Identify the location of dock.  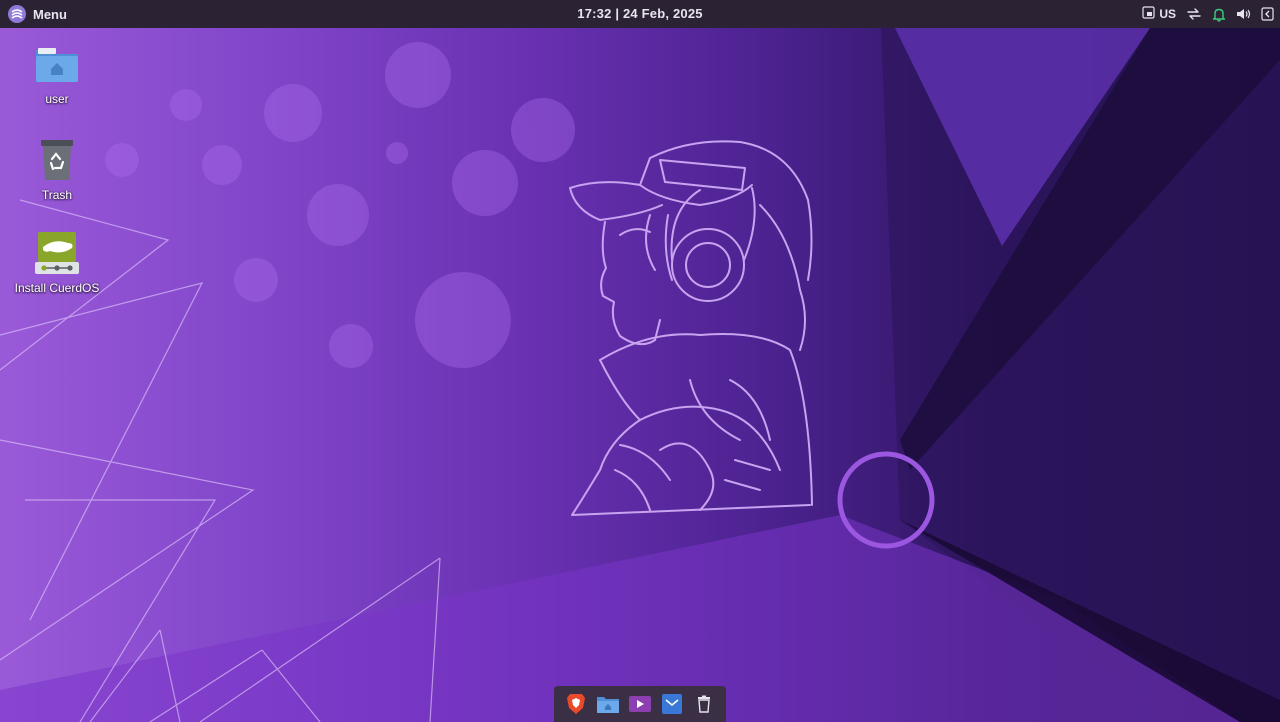
(640, 704).